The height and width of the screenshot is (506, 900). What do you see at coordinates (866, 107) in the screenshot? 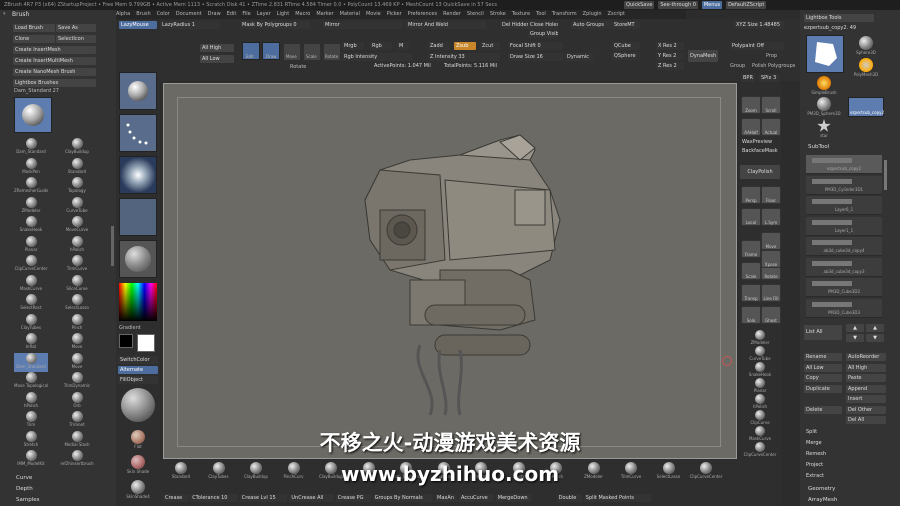
I see `tool-ezpertsub-thumb: ezpertsub_copy2` at bounding box center [866, 107].